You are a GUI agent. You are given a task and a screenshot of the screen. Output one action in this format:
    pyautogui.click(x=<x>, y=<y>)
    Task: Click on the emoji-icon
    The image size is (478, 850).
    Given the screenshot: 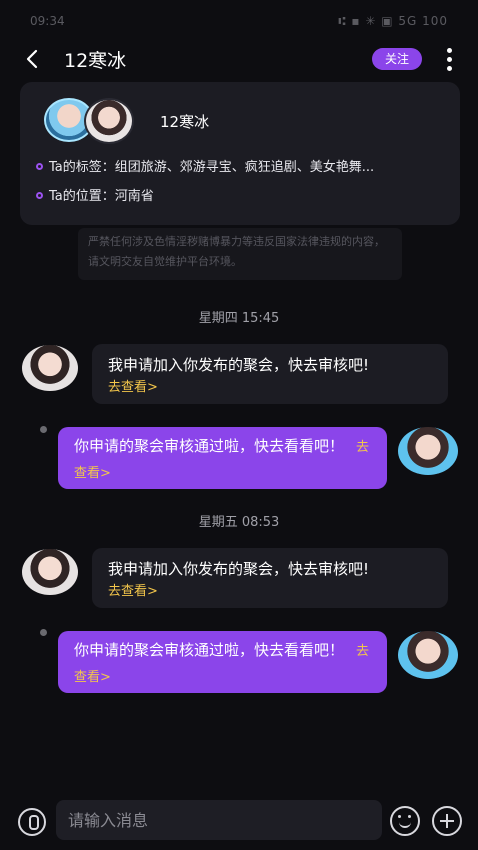 What is the action you would take?
    pyautogui.click(x=405, y=821)
    